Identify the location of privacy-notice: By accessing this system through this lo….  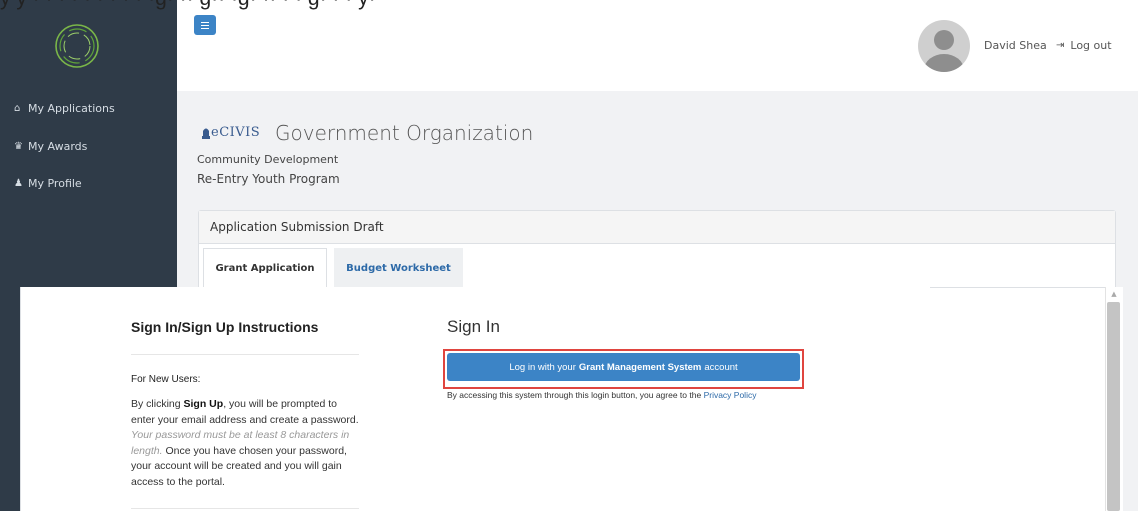
(617, 395).